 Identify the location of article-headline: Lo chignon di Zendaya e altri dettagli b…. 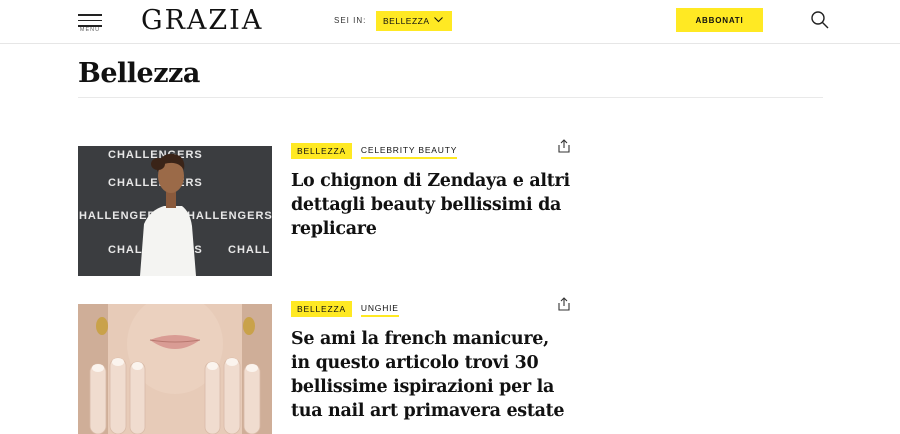
(431, 205).